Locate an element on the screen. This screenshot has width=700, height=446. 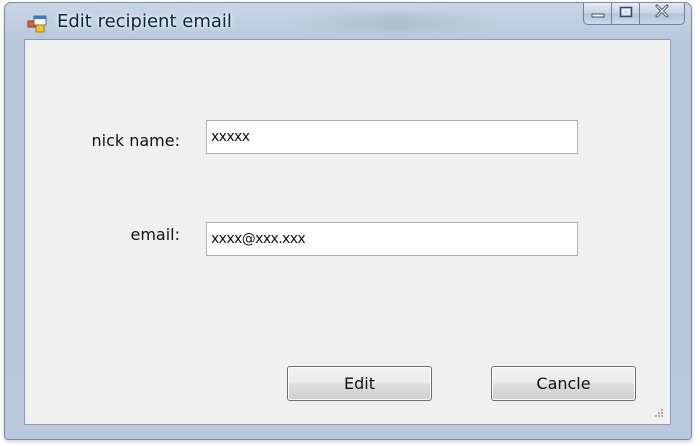
minimize-icon is located at coordinates (598, 14).